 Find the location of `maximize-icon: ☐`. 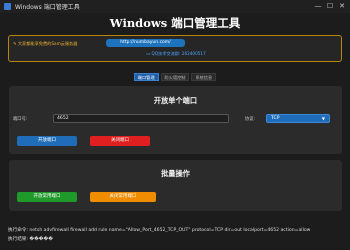

maximize-icon: ☐ is located at coordinates (330, 6).